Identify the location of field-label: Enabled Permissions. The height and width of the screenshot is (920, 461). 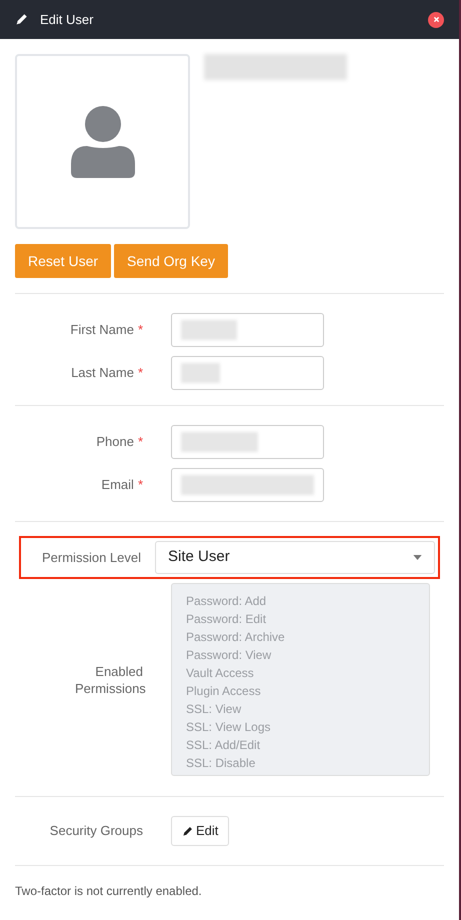
(108, 679).